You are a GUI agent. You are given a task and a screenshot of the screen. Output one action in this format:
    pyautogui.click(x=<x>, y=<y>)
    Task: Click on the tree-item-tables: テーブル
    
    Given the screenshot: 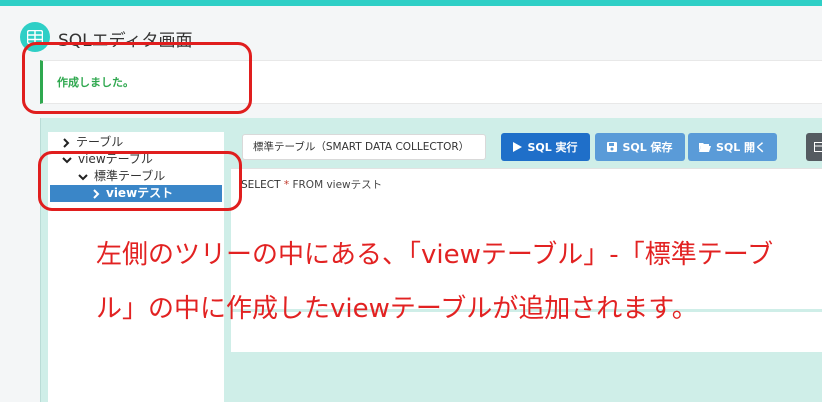 What is the action you would take?
    pyautogui.click(x=92, y=142)
    